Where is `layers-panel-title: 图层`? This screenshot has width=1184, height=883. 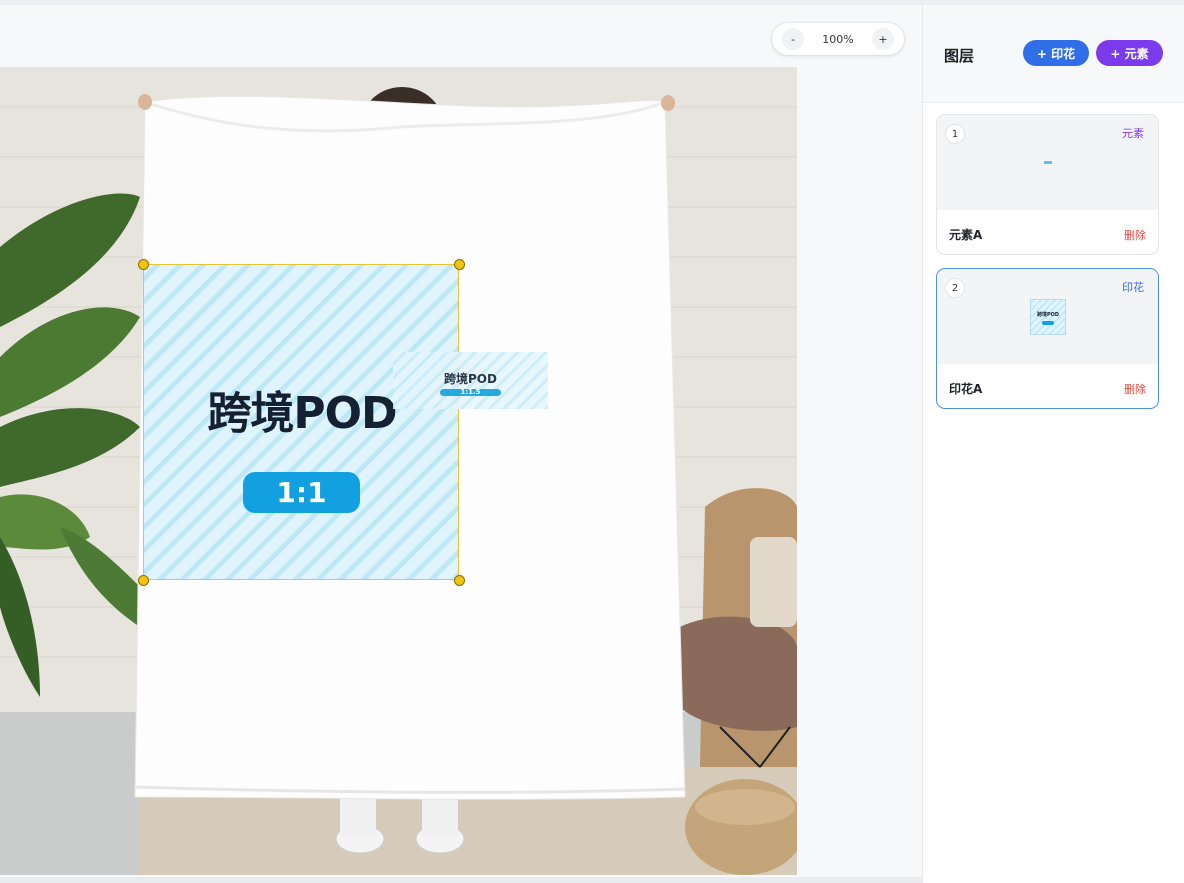
layers-panel-title: 图层 is located at coordinates (959, 56).